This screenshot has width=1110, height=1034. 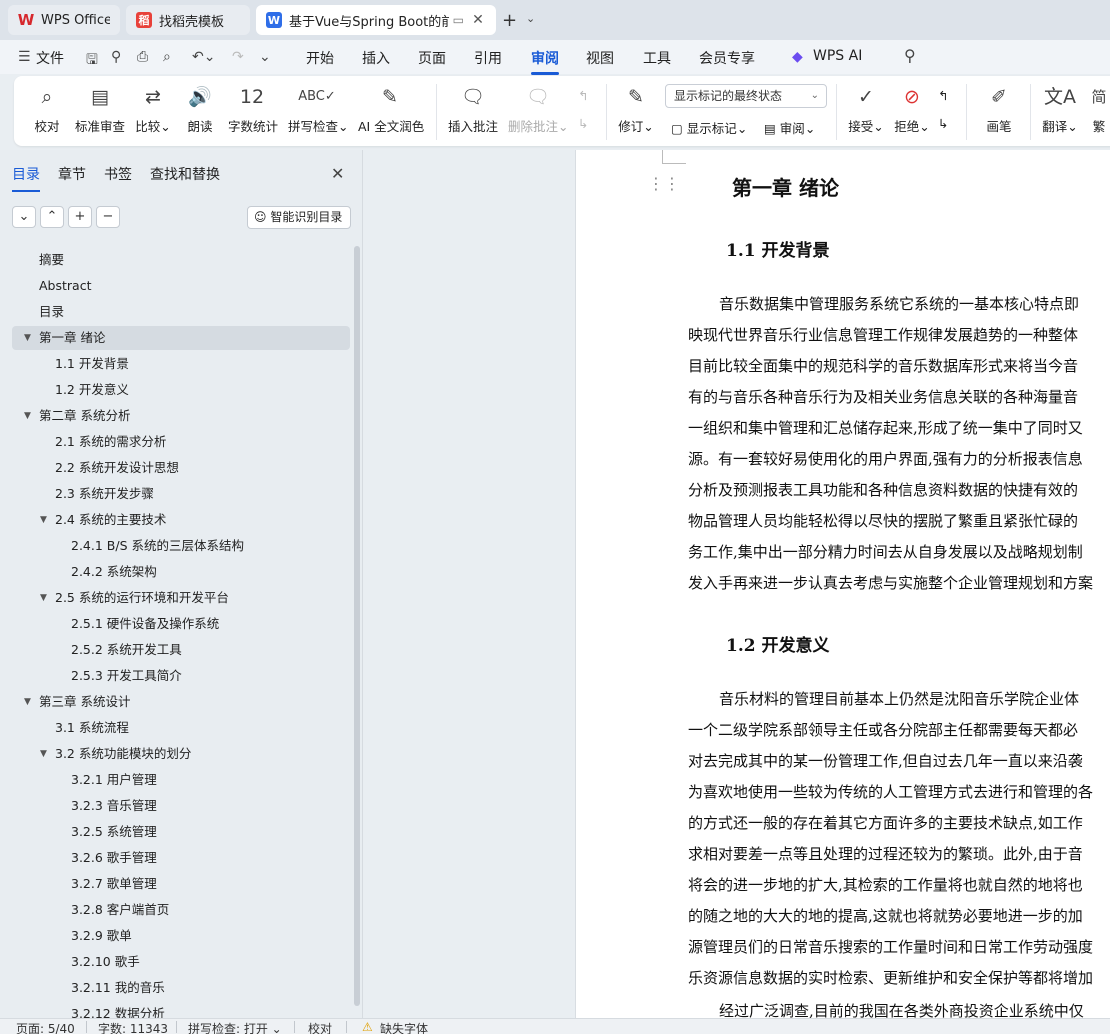 I want to click on tab-toc: 目录, so click(x=26, y=178).